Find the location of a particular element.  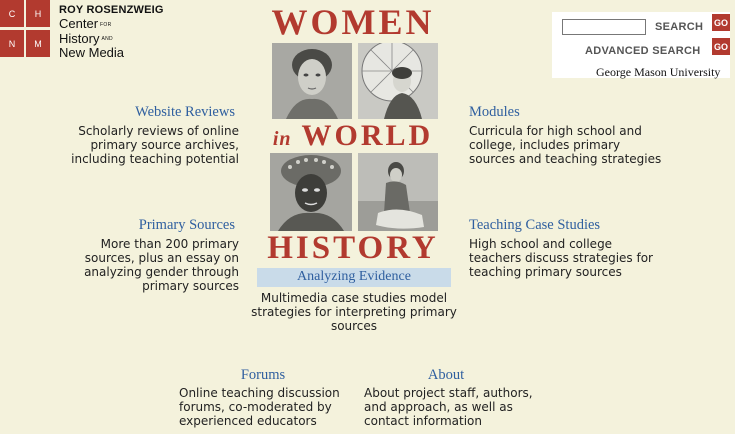

teaching-case-studies-link: Teaching Case Studies is located at coordinates (569, 225).